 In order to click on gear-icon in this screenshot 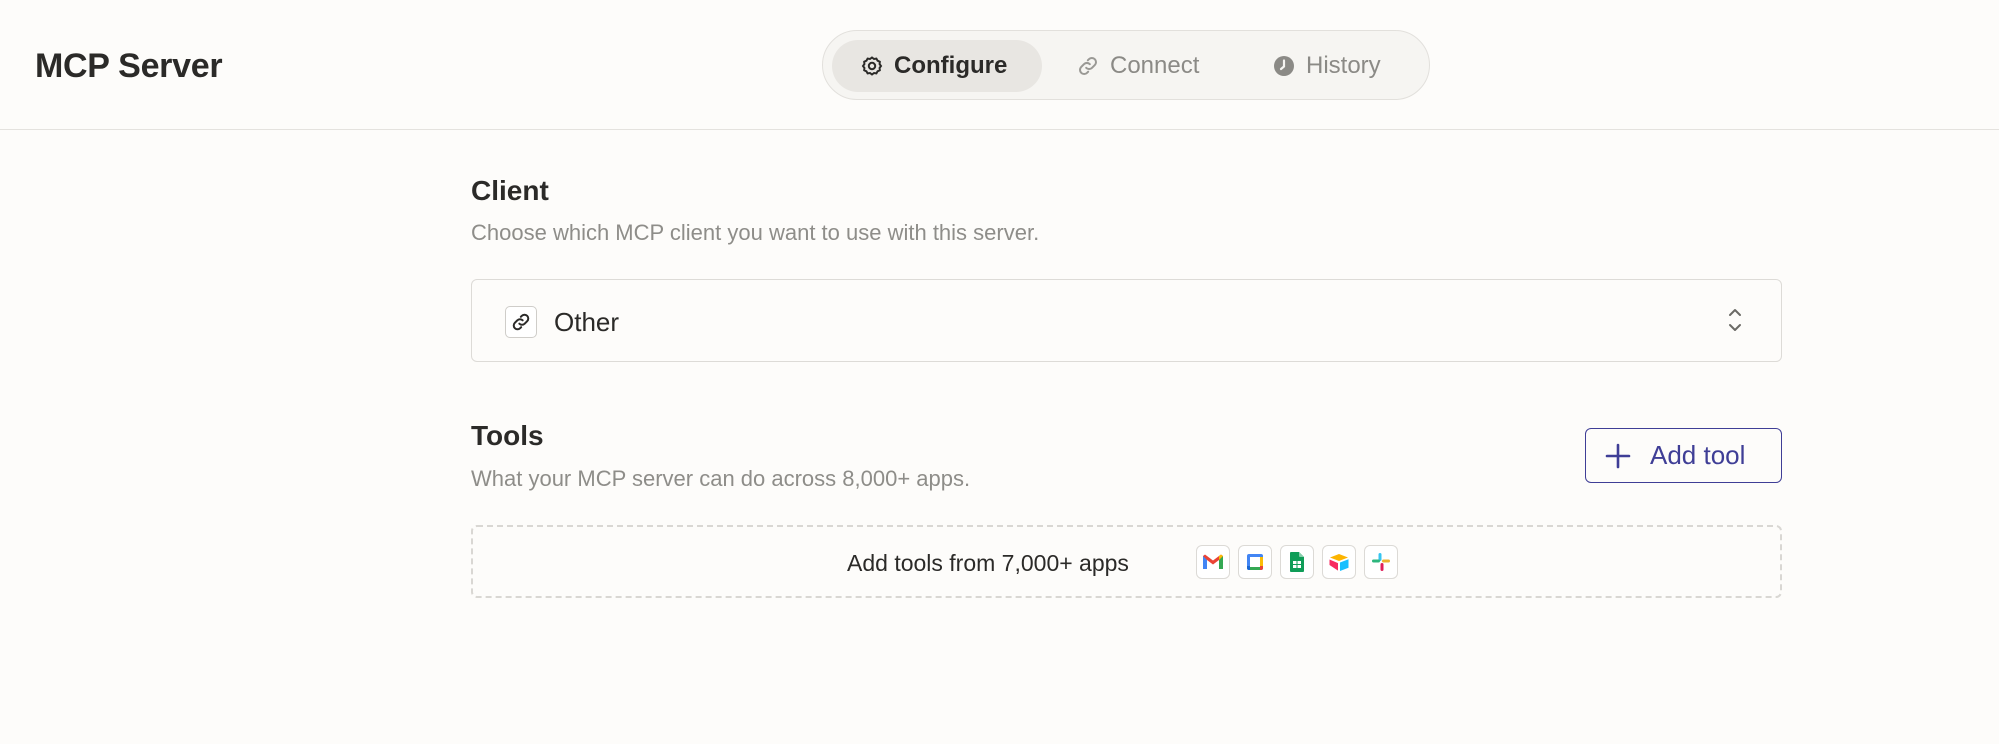, I will do `click(872, 66)`.